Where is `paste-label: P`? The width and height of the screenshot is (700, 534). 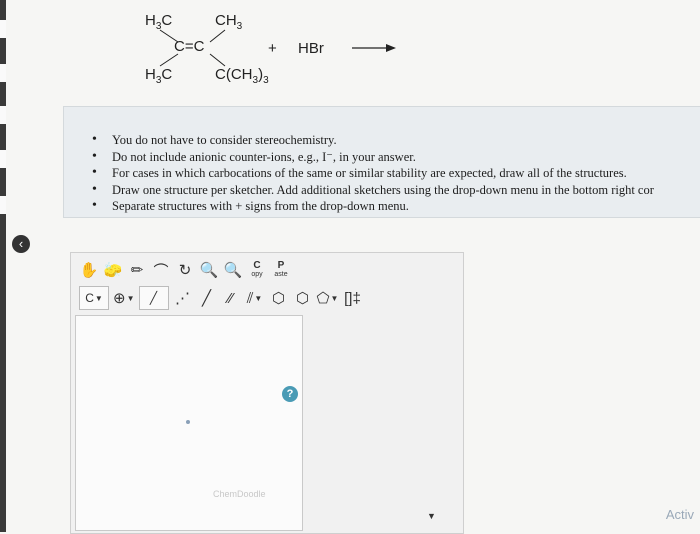 paste-label: P is located at coordinates (281, 265).